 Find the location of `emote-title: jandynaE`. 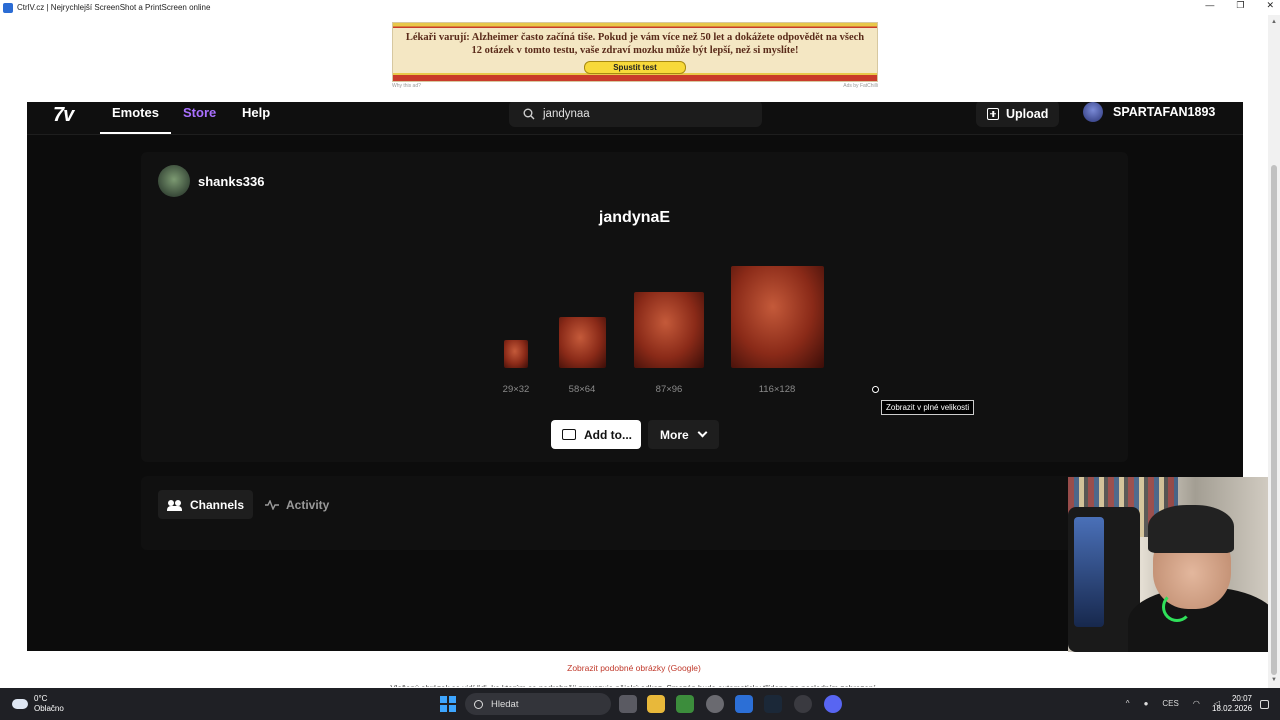

emote-title: jandynaE is located at coordinates (634, 217).